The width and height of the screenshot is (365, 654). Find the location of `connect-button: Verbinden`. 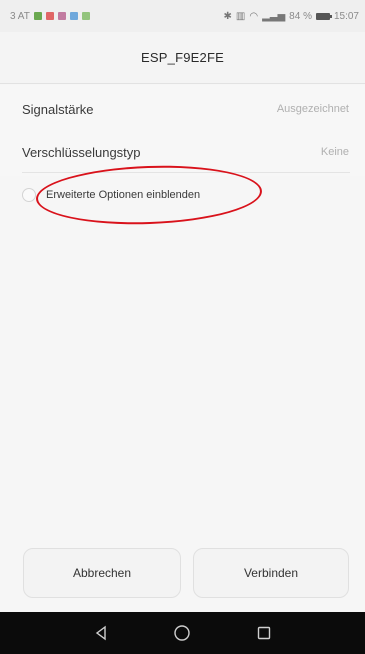

connect-button: Verbinden is located at coordinates (271, 573).